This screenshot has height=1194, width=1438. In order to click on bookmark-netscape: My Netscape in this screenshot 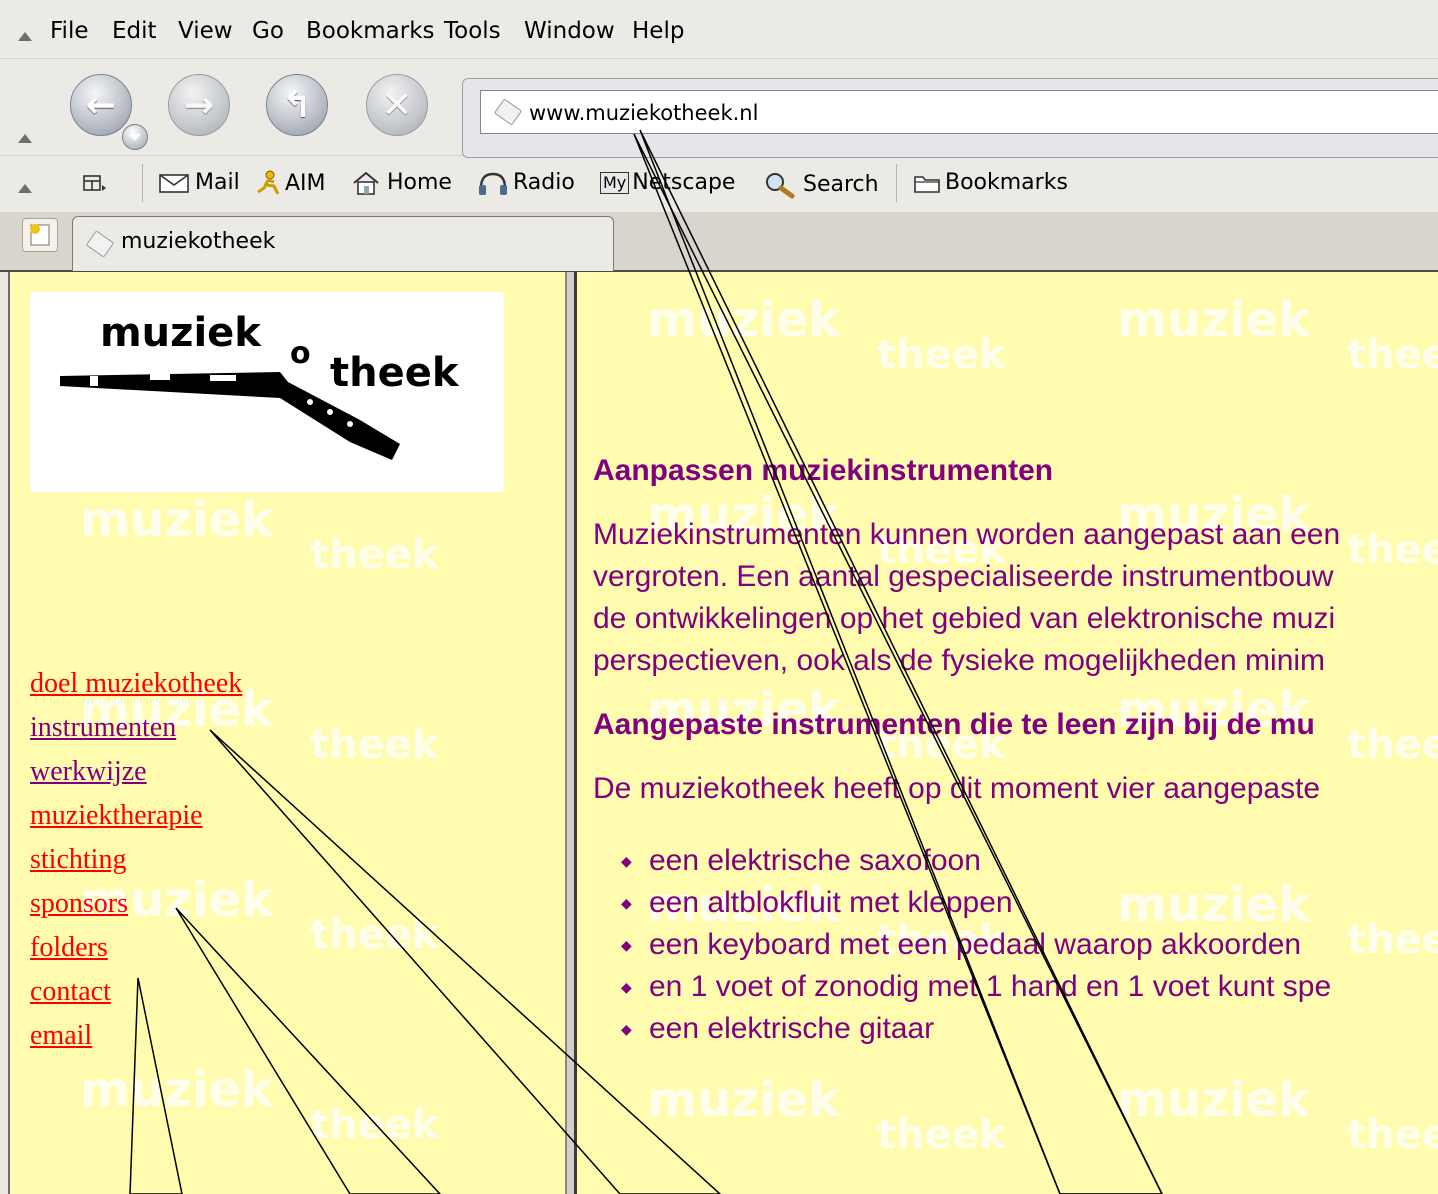, I will do `click(667, 182)`.